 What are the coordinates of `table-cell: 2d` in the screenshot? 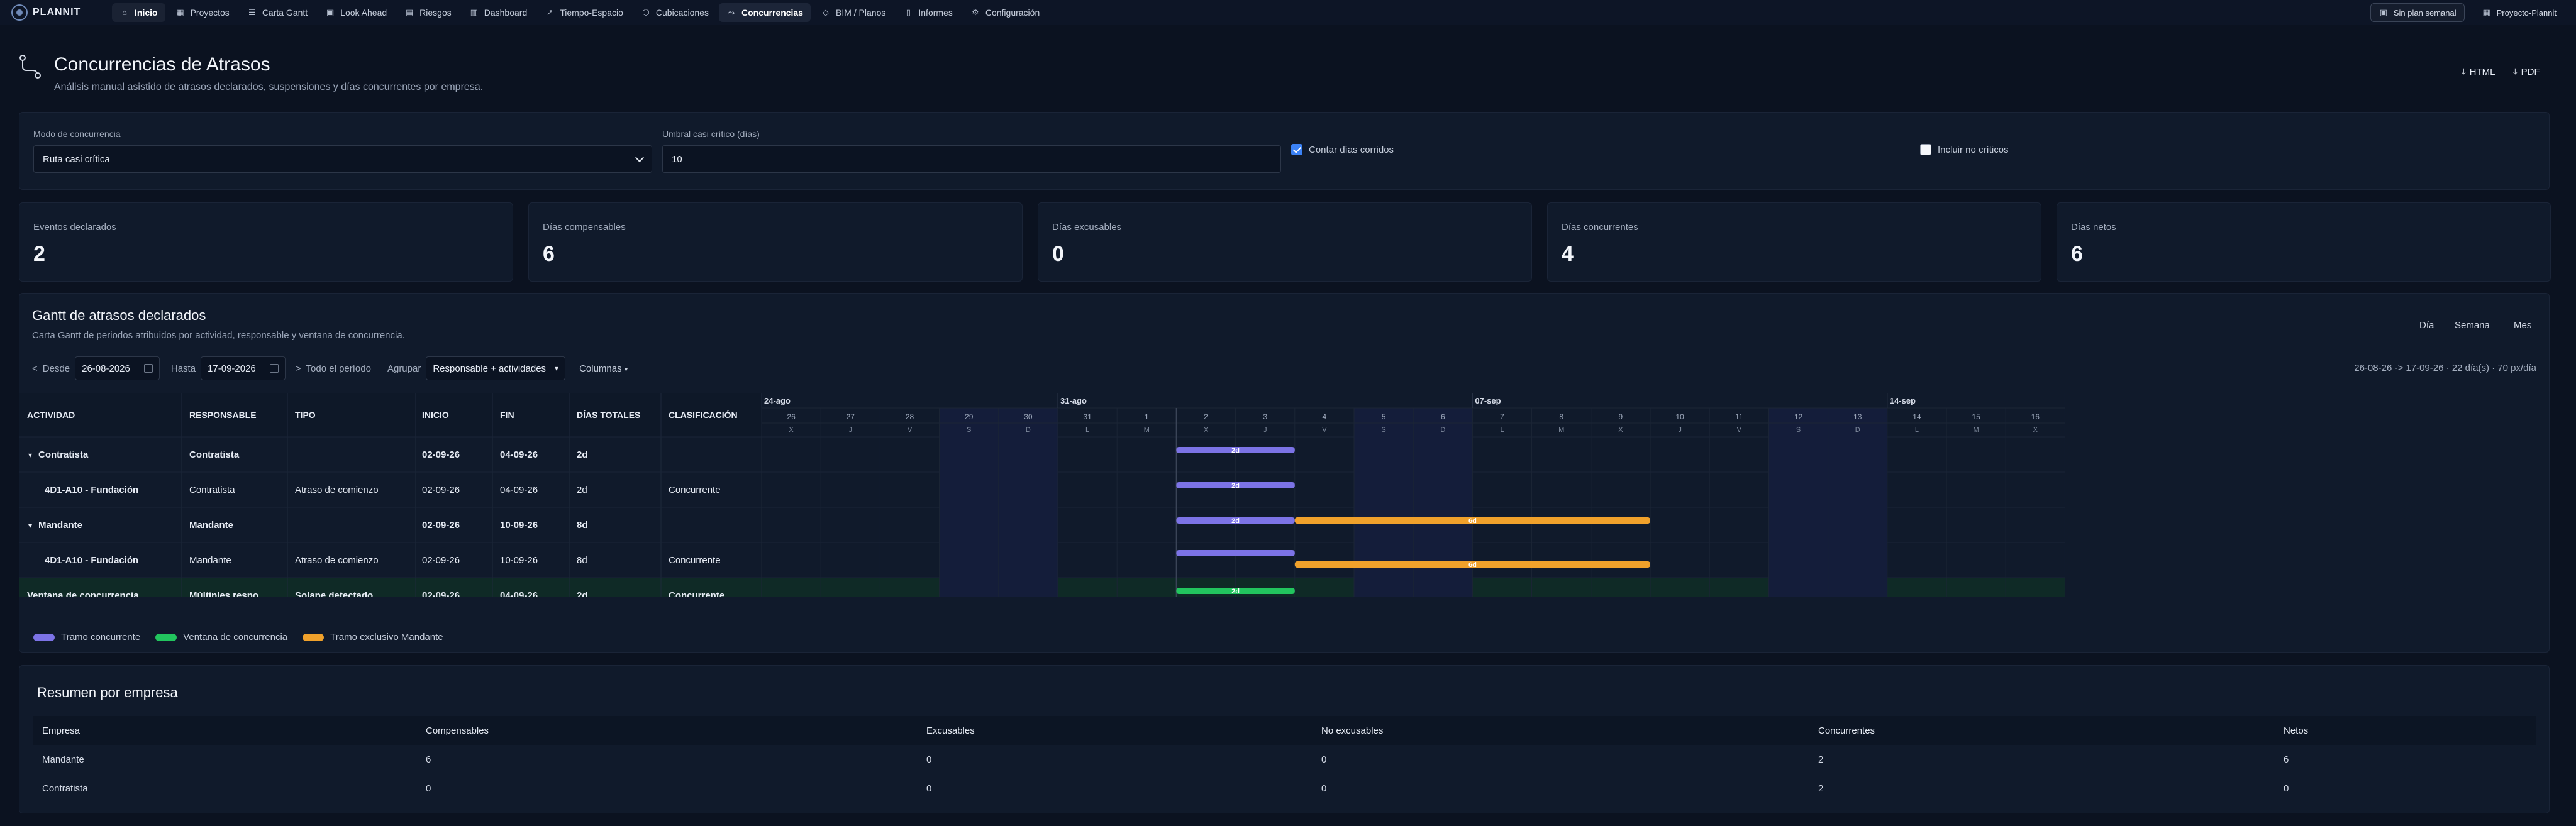 It's located at (582, 454).